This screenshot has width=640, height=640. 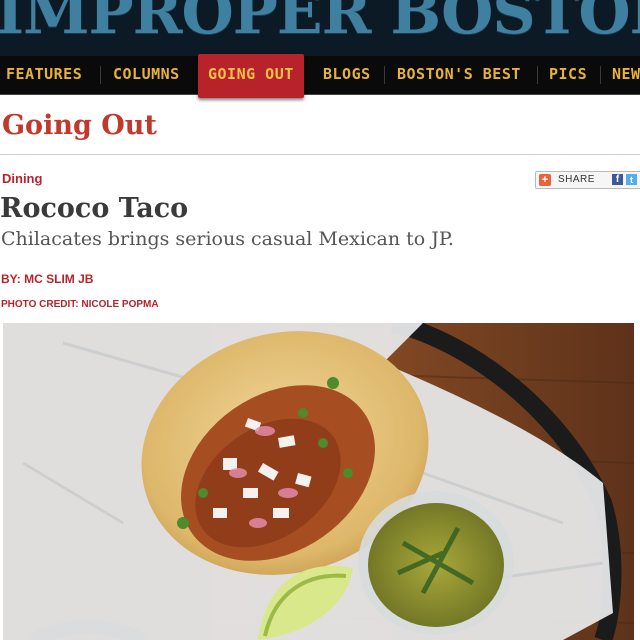 I want to click on site-logo: IMPROPER BOSTONIAN, so click(x=320, y=24).